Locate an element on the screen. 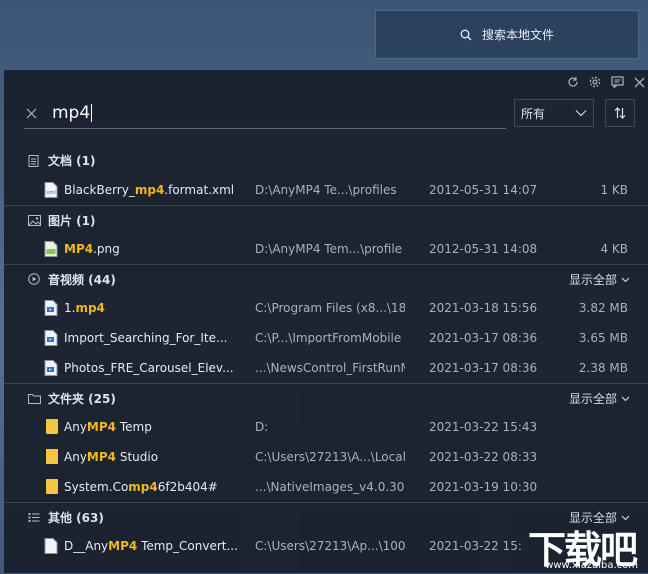 This screenshot has height=574, width=648. result-name: BlackBerry_mp4.format.xml is located at coordinates (151, 190).